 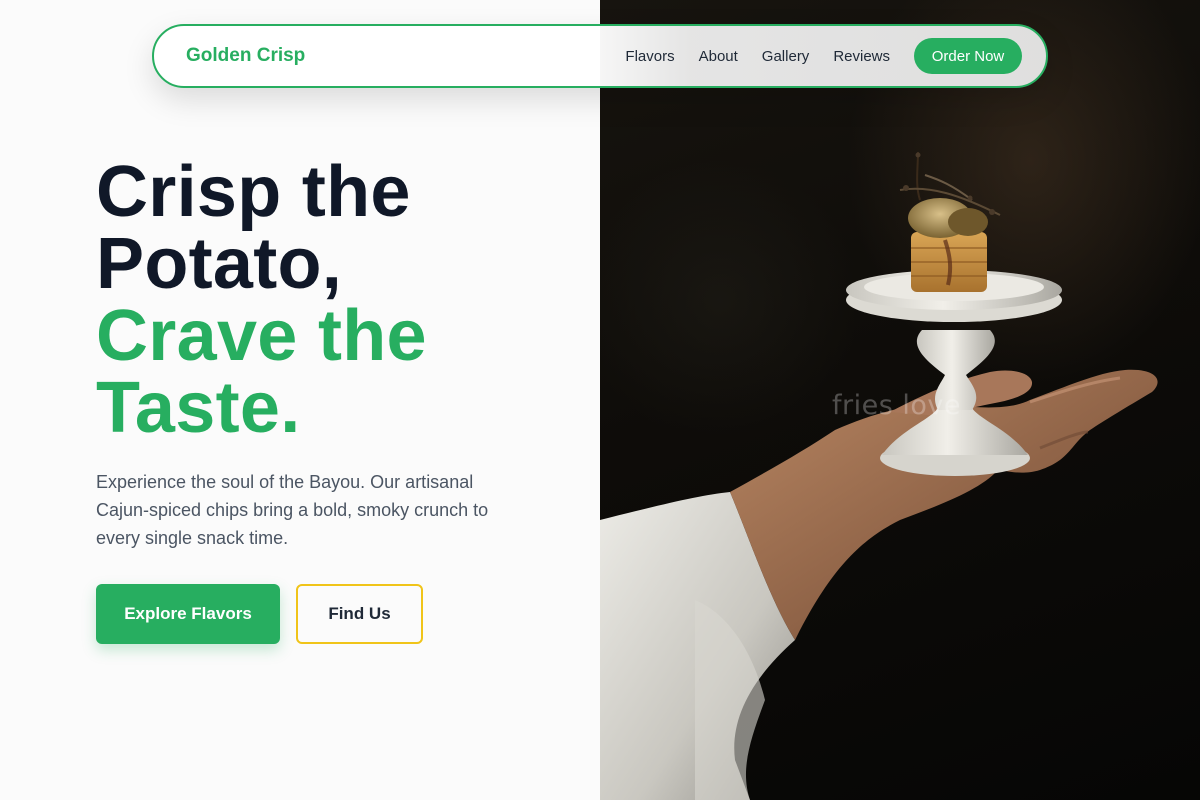 I want to click on nav-links: Flavors About Gallery Reviews Order Now, so click(x=823, y=56).